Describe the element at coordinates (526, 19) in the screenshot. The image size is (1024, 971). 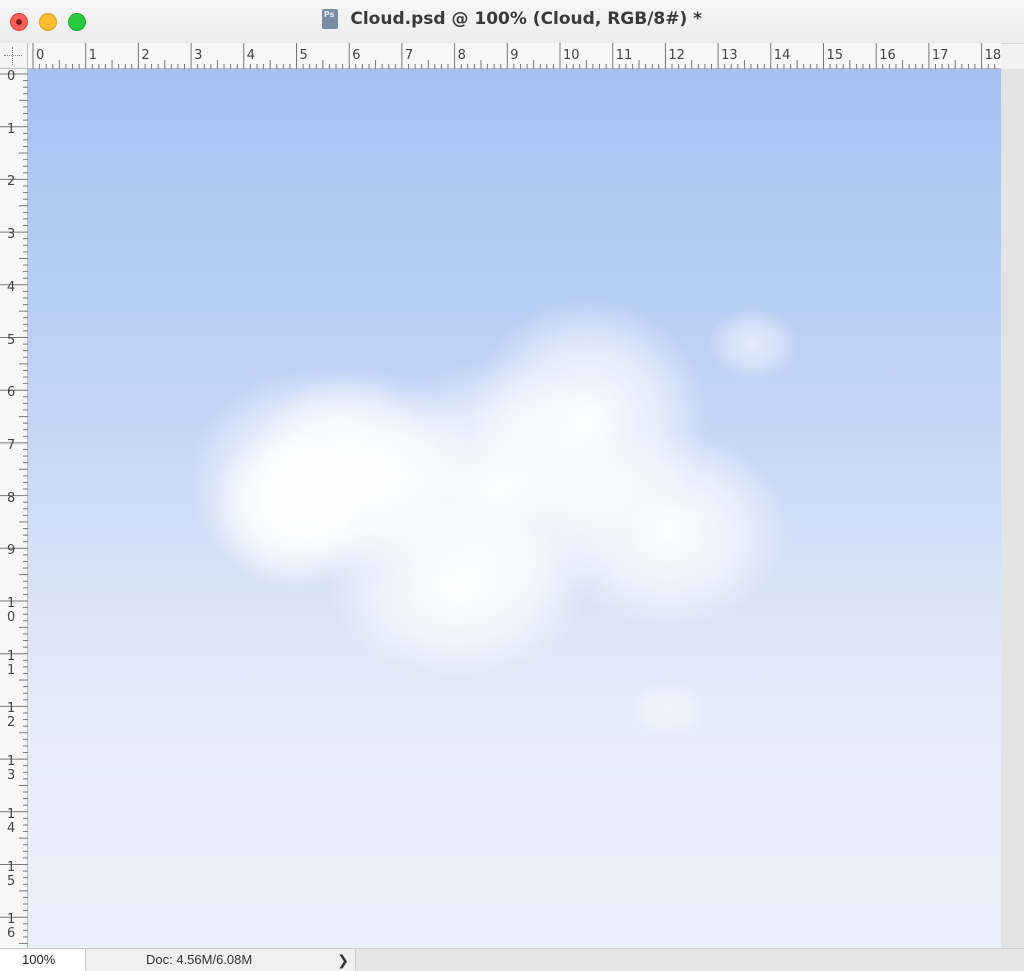
I see `window-title: Cloud.psd @ 100% (Cloud, RGB/8#) *` at that location.